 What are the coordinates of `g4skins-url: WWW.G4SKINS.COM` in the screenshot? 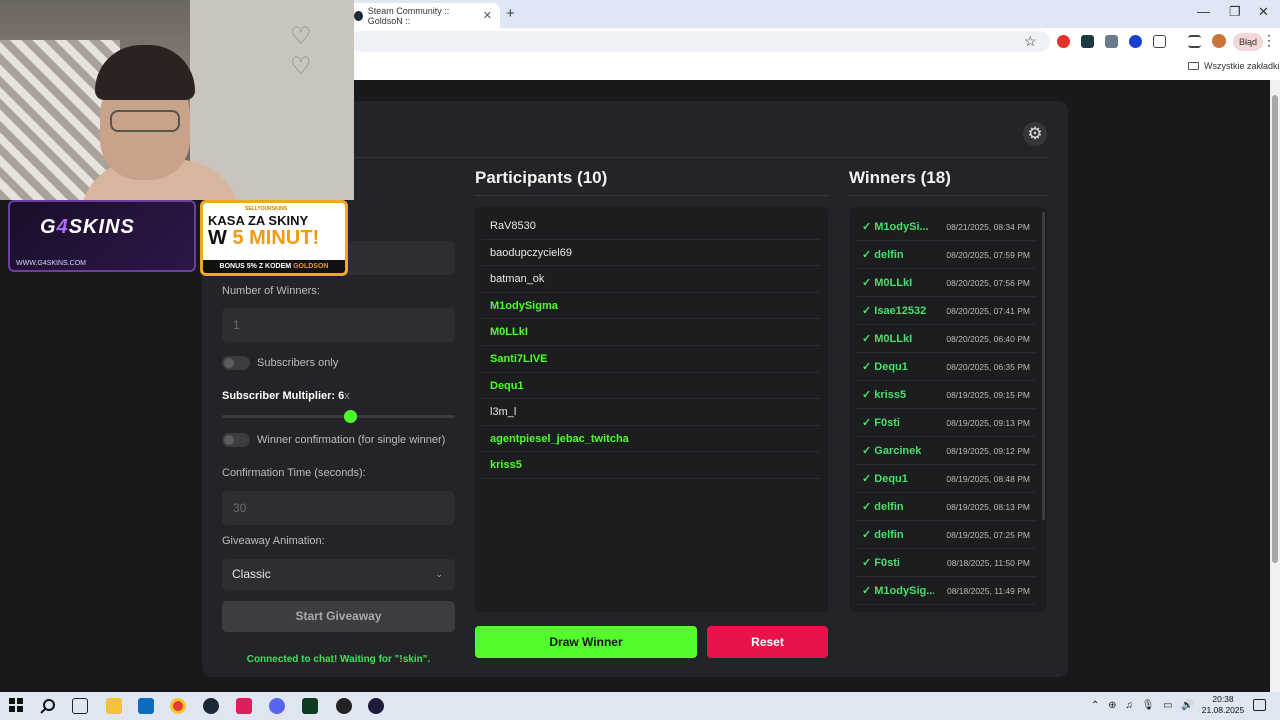 It's located at (51, 263).